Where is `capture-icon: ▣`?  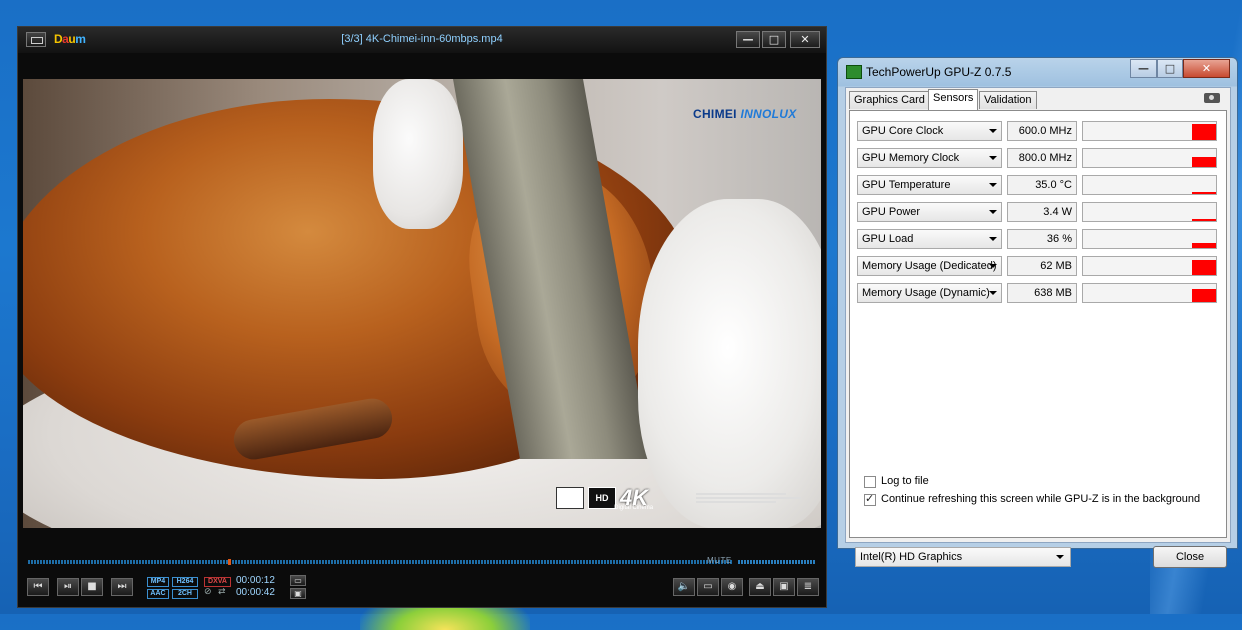 capture-icon: ▣ is located at coordinates (784, 587).